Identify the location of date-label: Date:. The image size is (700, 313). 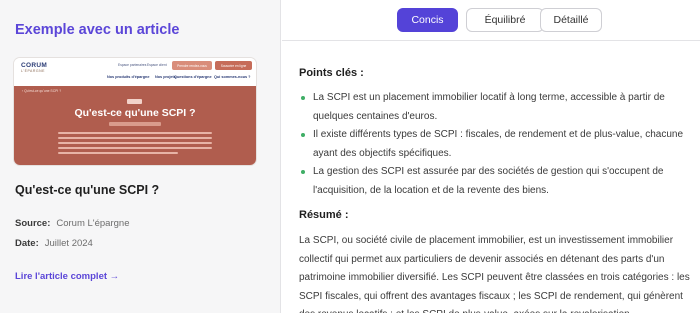
(27, 243).